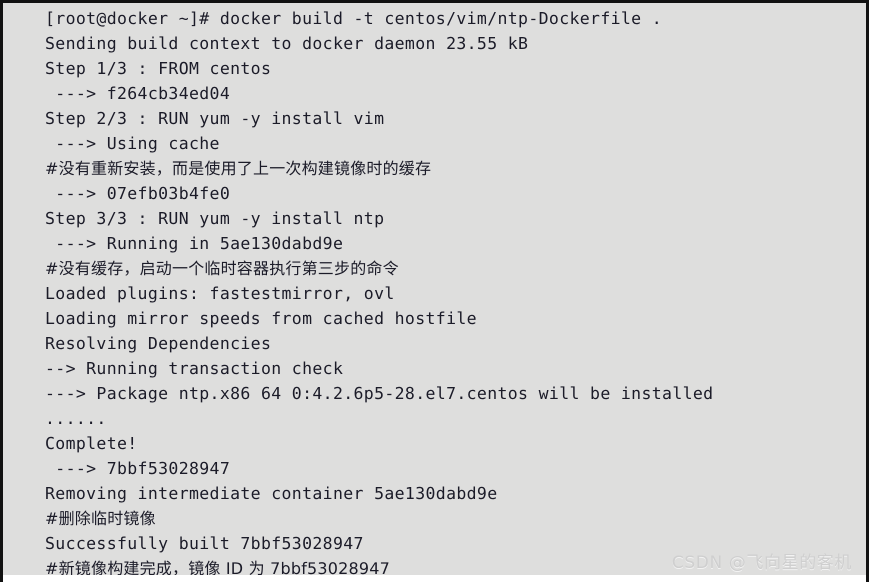  What do you see at coordinates (215, 118) in the screenshot?
I see `console-line: Step 2/3 : RUN yum -y install vim` at bounding box center [215, 118].